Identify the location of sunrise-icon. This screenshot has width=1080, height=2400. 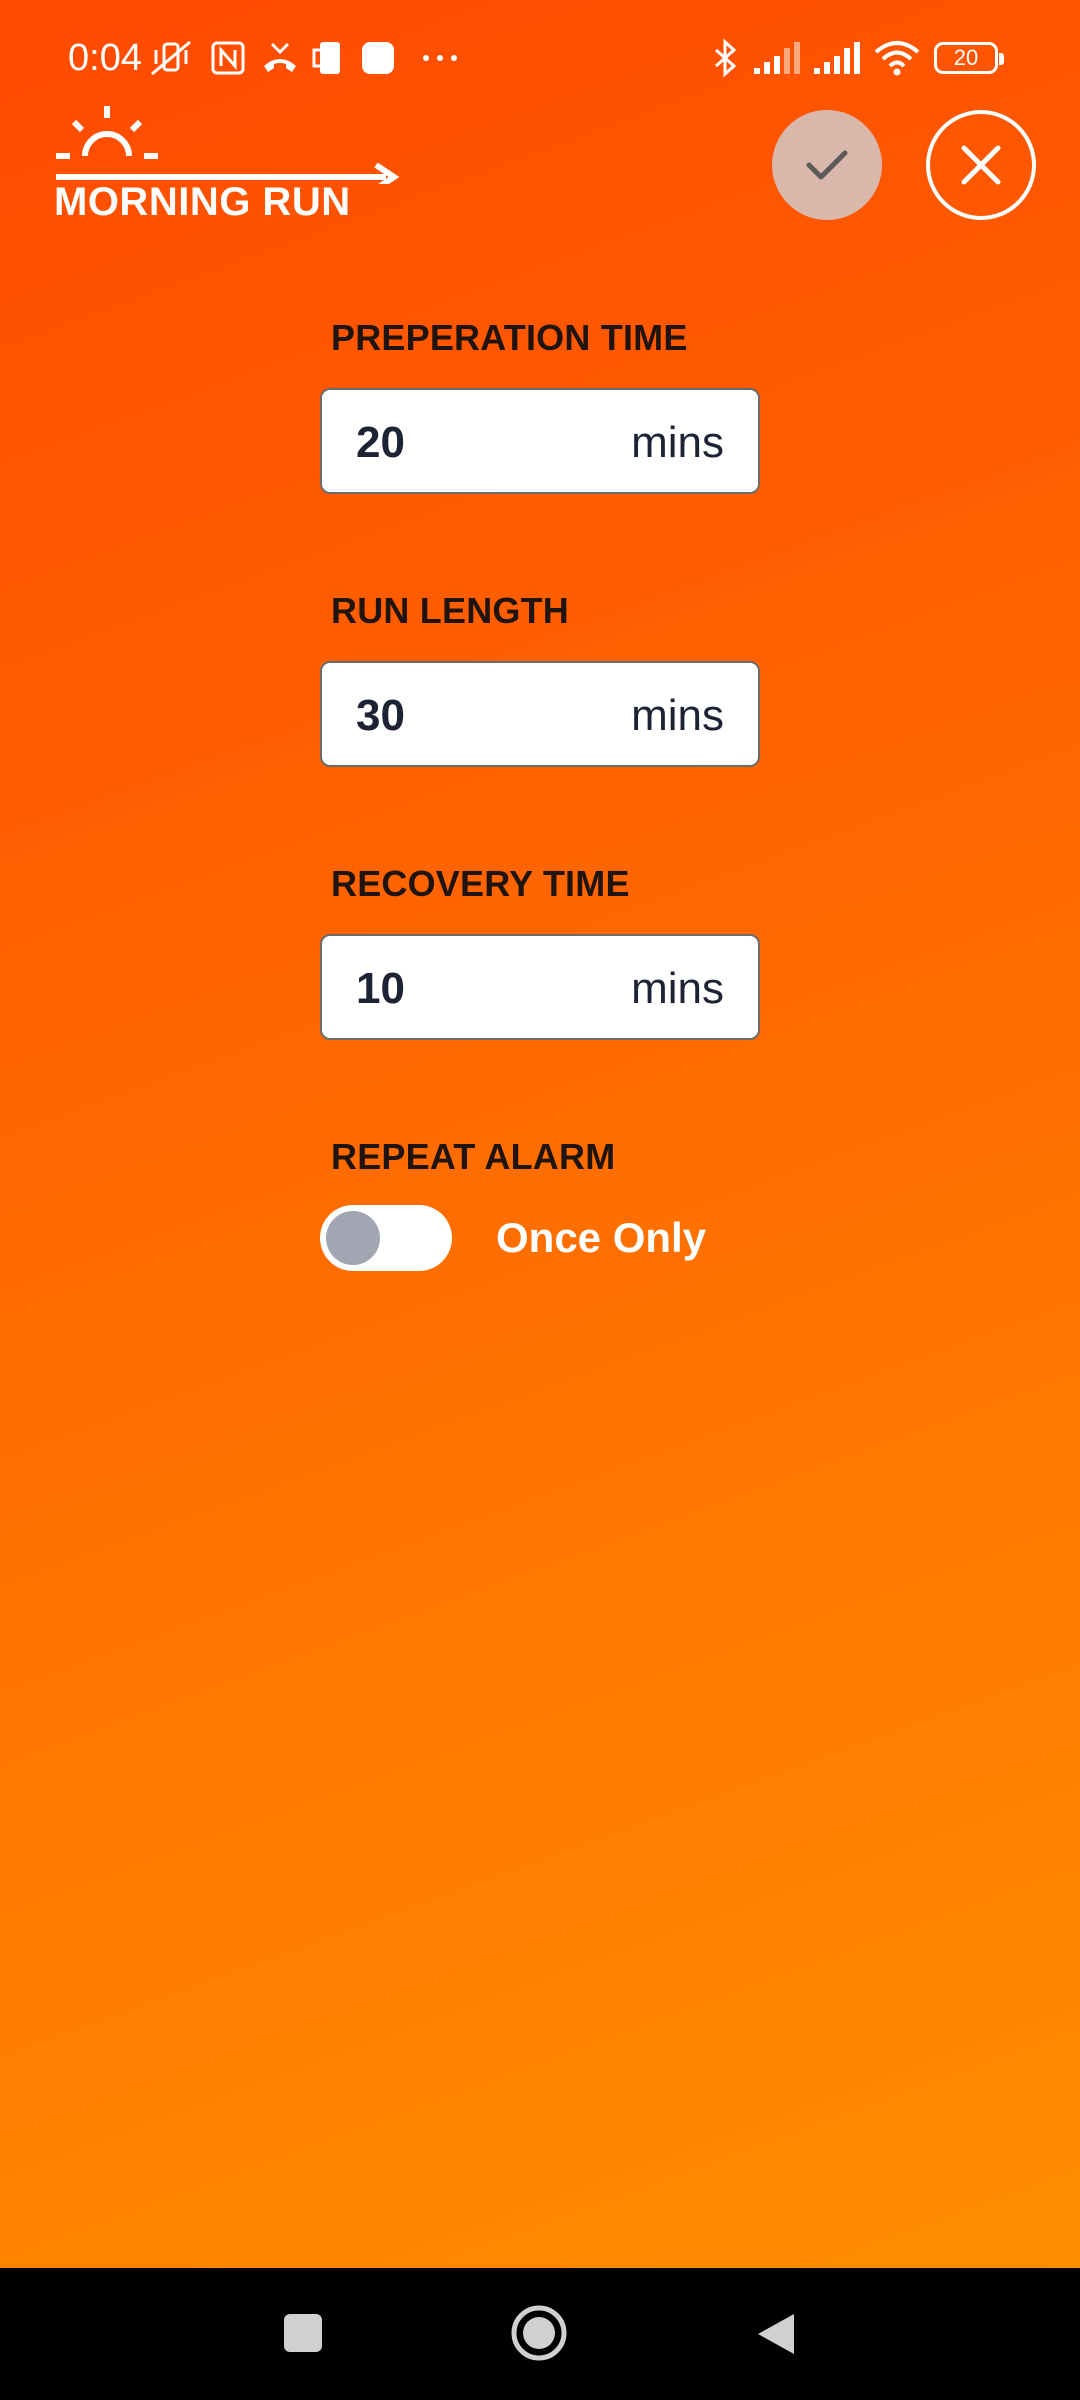
(228, 145).